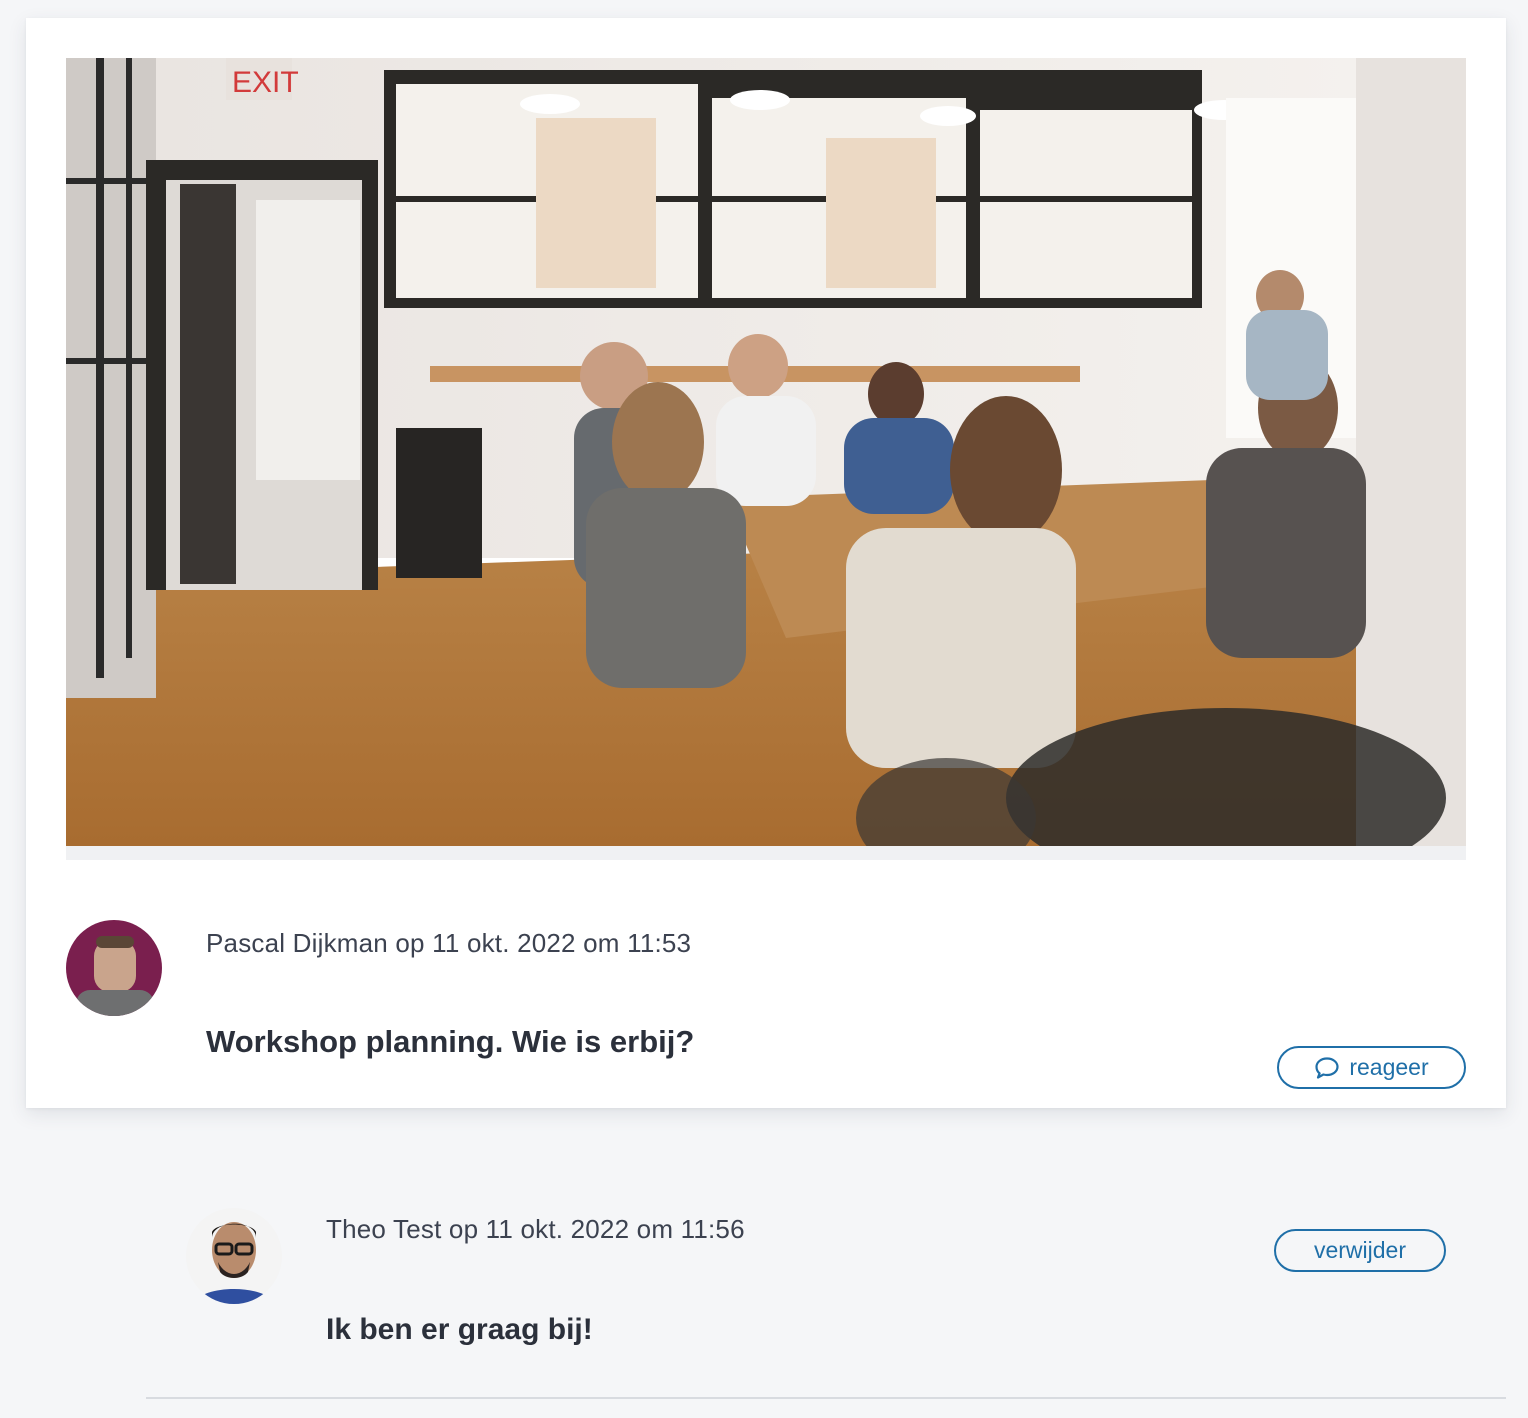 Image resolution: width=1528 pixels, height=1418 pixels. Describe the element at coordinates (450, 1041) in the screenshot. I see `post-message: Workshop planning. Wie is erbij?` at that location.